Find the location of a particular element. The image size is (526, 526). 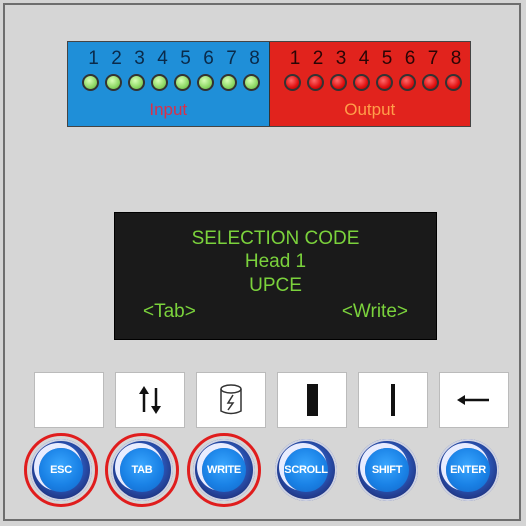

input-number: 1 is located at coordinates (93, 58).